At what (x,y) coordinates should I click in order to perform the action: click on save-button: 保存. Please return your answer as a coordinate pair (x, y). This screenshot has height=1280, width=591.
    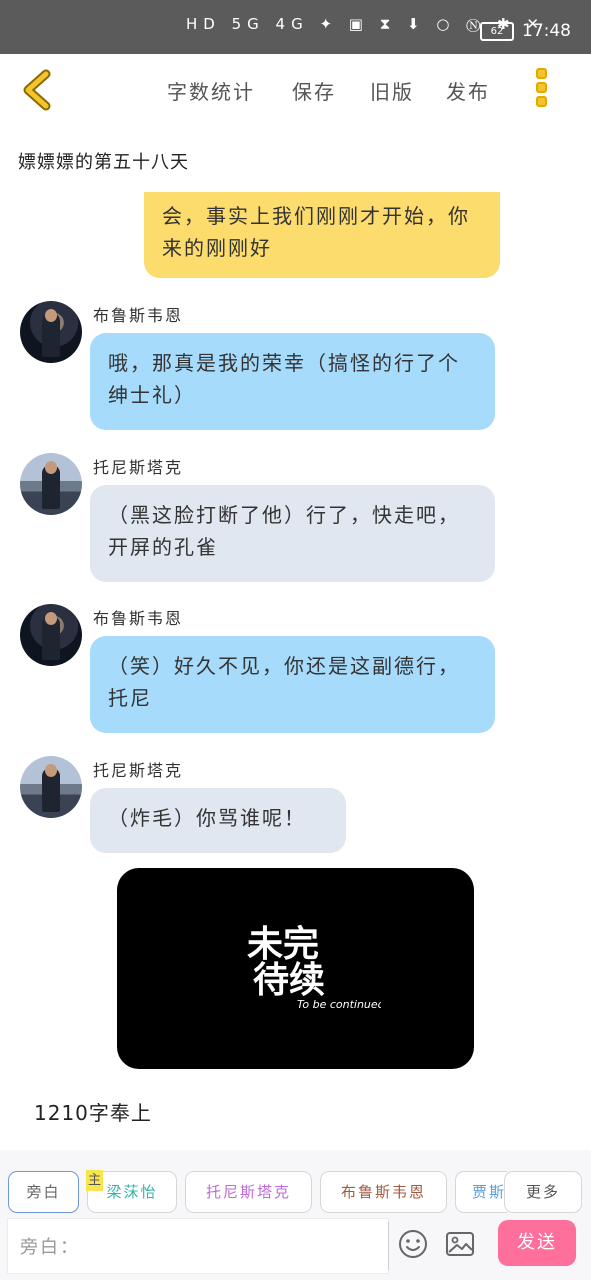
    Looking at the image, I should click on (314, 90).